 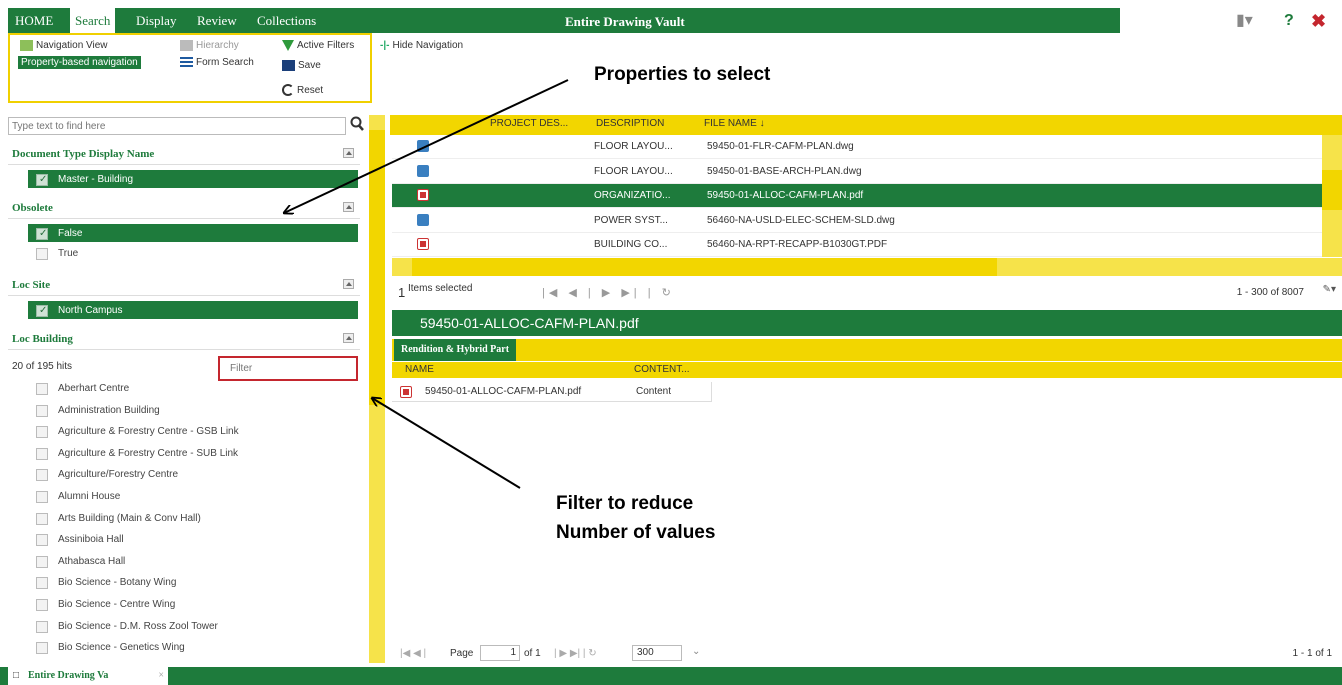 What do you see at coordinates (288, 368) in the screenshot?
I see `filter-input` at bounding box center [288, 368].